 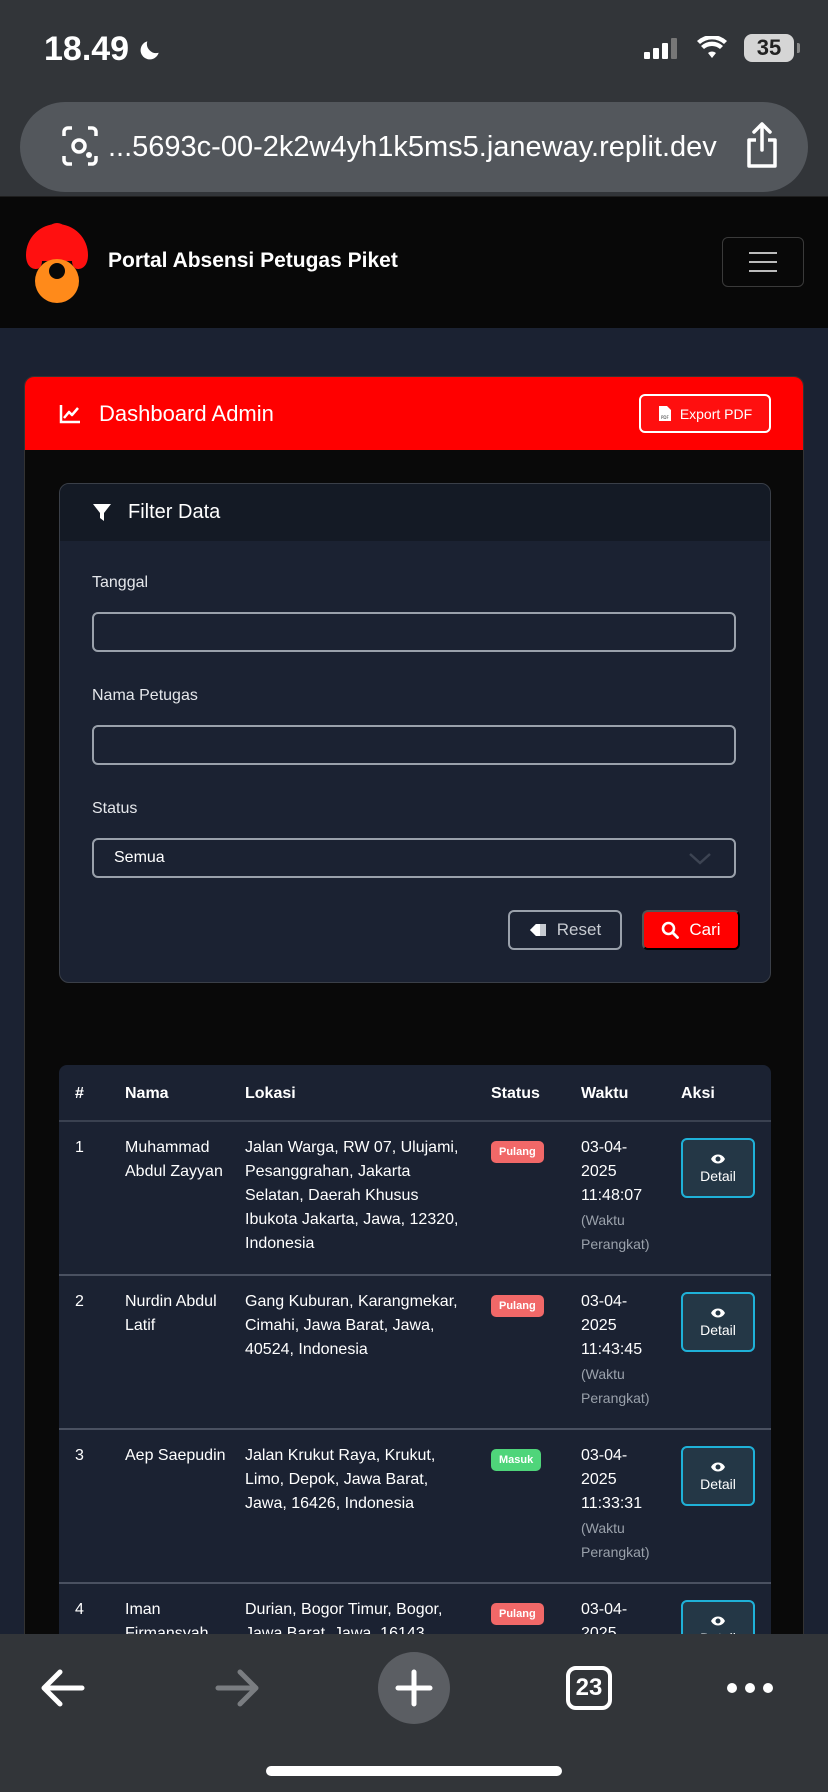 What do you see at coordinates (414, 413) in the screenshot?
I see `card-header: Dashboard Admin PDF Export PDF` at bounding box center [414, 413].